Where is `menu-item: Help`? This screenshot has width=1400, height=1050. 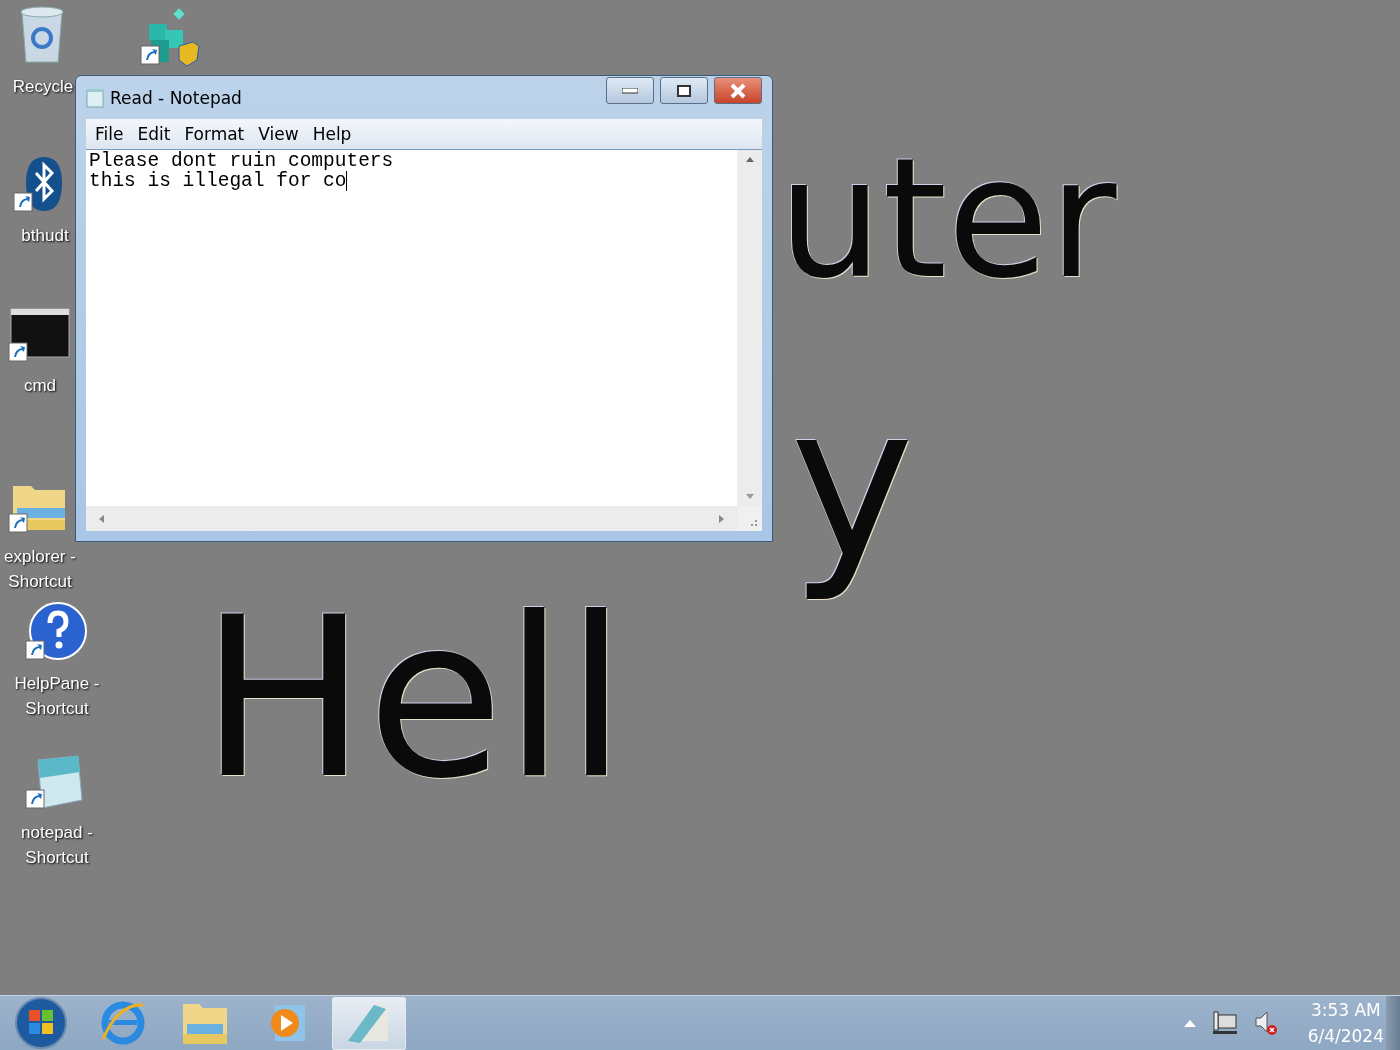 menu-item: Help is located at coordinates (332, 134).